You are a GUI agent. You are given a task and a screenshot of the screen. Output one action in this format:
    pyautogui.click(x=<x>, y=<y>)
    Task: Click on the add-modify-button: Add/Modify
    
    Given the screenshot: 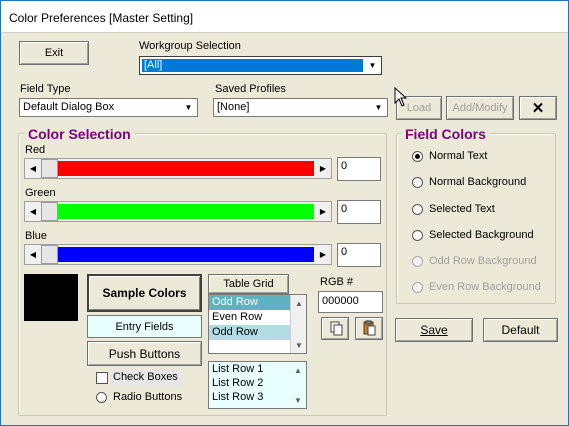 What is the action you would take?
    pyautogui.click(x=480, y=108)
    